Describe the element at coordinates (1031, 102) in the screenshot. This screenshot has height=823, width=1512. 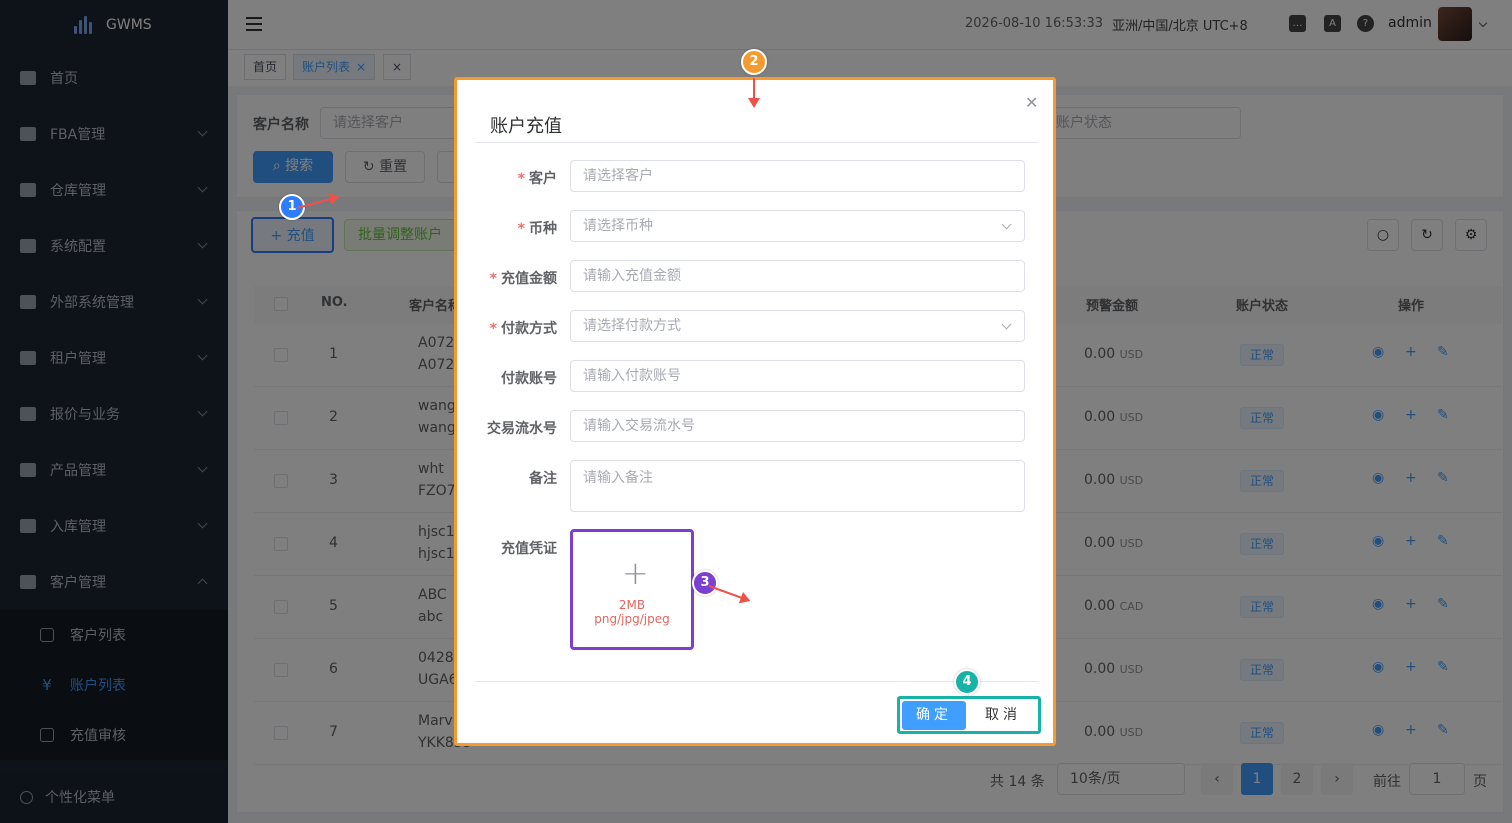
I see `close-icon: ✕` at that location.